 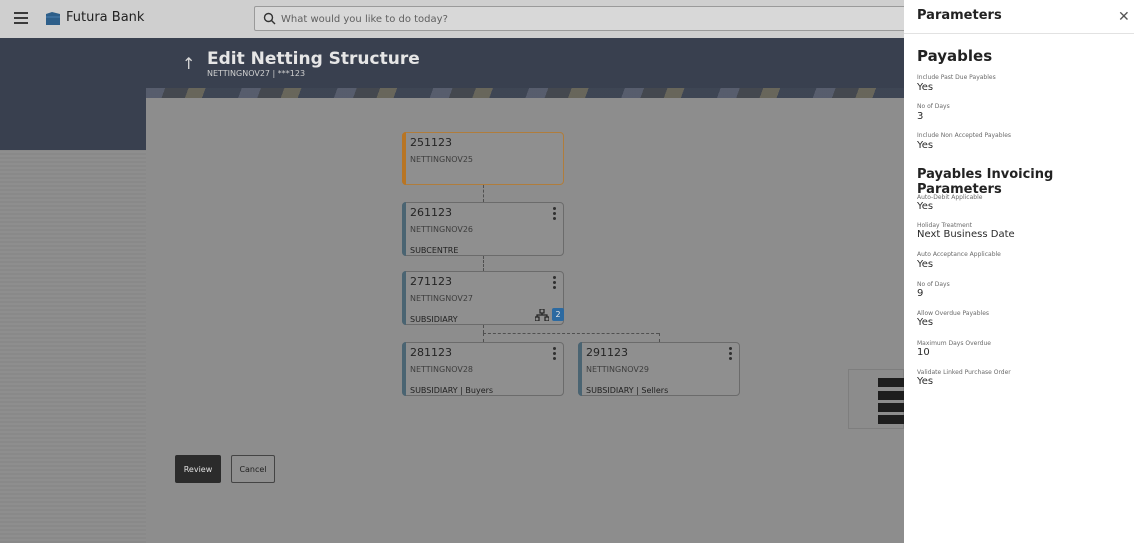 I want to click on node-role: SUBCENTRE, so click(x=434, y=250).